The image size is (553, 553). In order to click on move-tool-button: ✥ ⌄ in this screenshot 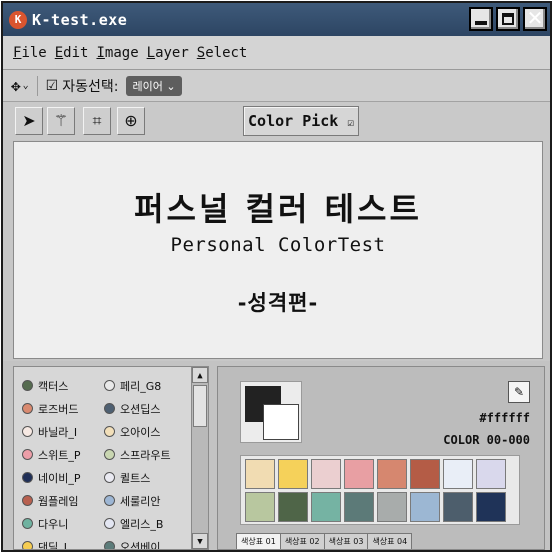, I will do `click(24, 85)`.